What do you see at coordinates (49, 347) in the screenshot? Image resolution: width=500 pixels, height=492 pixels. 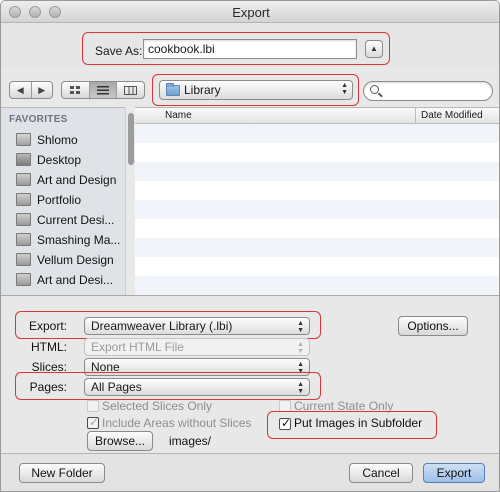 I see `html-label: HTML:` at bounding box center [49, 347].